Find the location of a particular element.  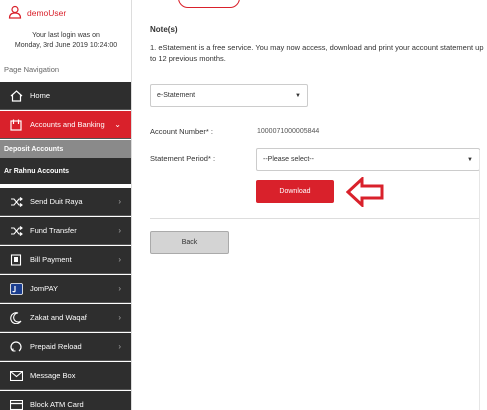

divider is located at coordinates (315, 218).